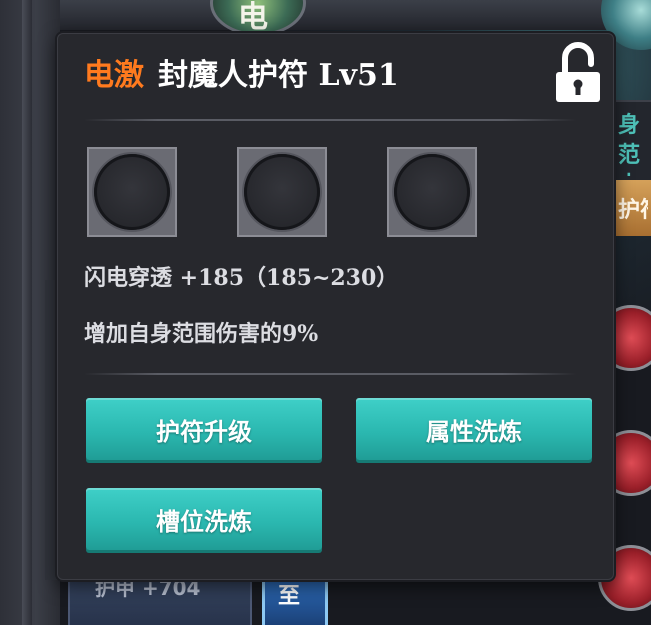 The image size is (651, 625). What do you see at coordinates (474, 429) in the screenshot?
I see `attribute-reforge-button: 属性洗炼` at bounding box center [474, 429].